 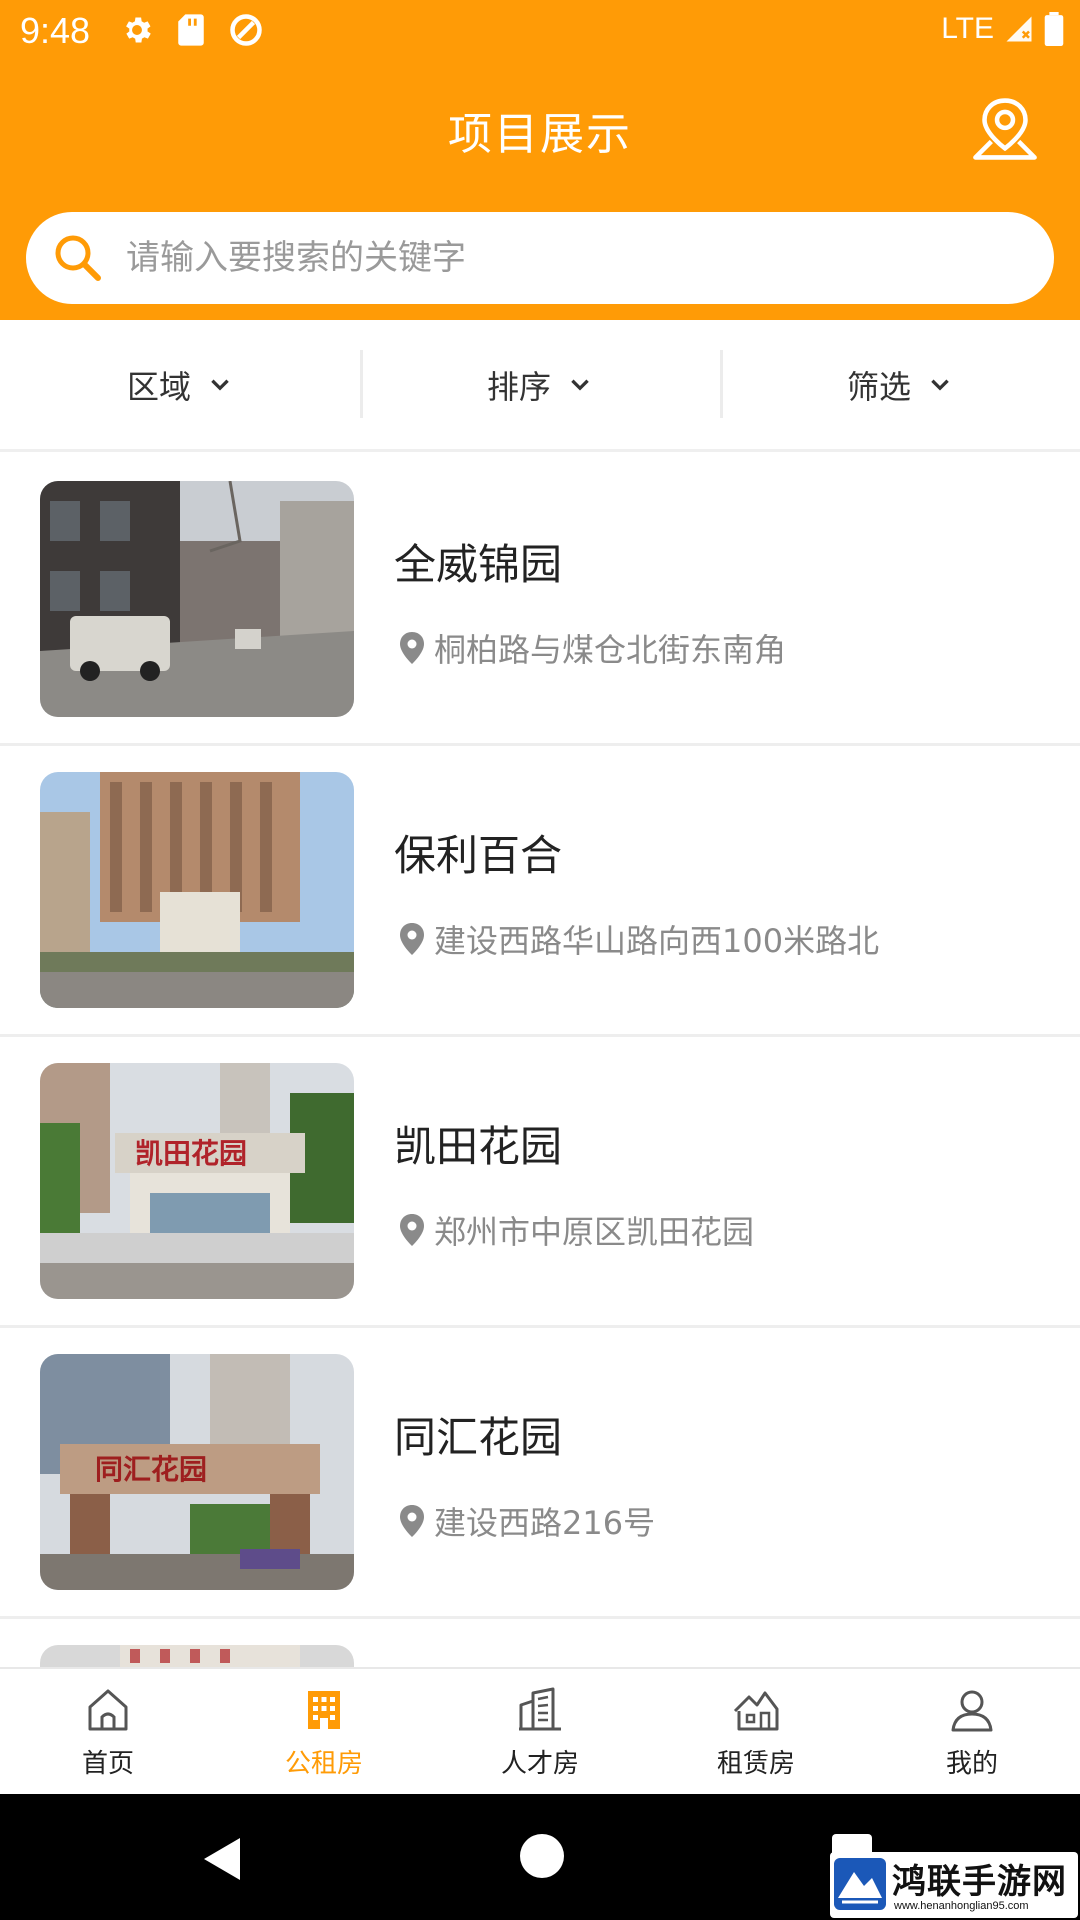 I want to click on gear-icon, so click(x=138, y=30).